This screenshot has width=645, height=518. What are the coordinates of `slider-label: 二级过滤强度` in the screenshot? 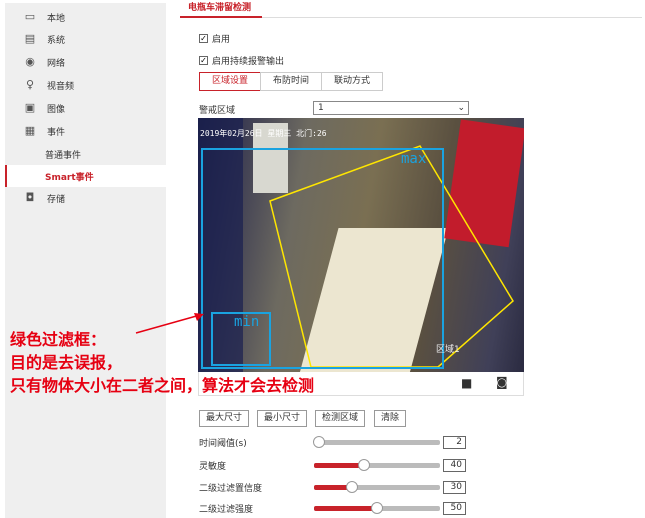 It's located at (226, 510).